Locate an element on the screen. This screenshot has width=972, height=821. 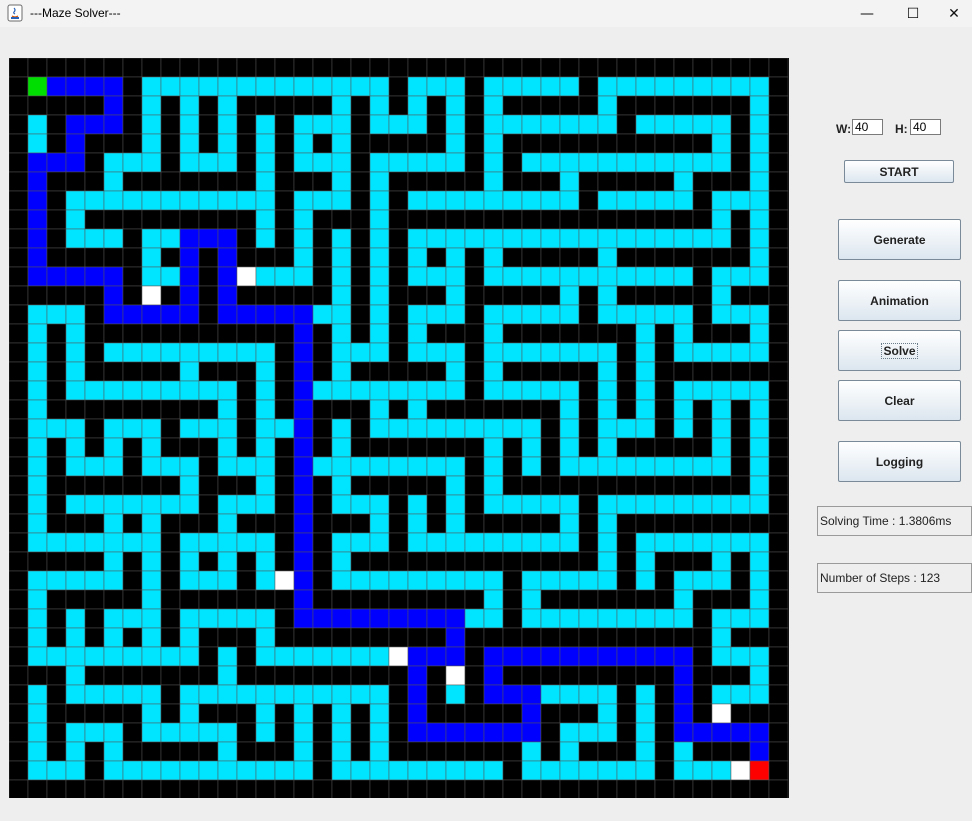
solve-button: Solve is located at coordinates (899, 350).